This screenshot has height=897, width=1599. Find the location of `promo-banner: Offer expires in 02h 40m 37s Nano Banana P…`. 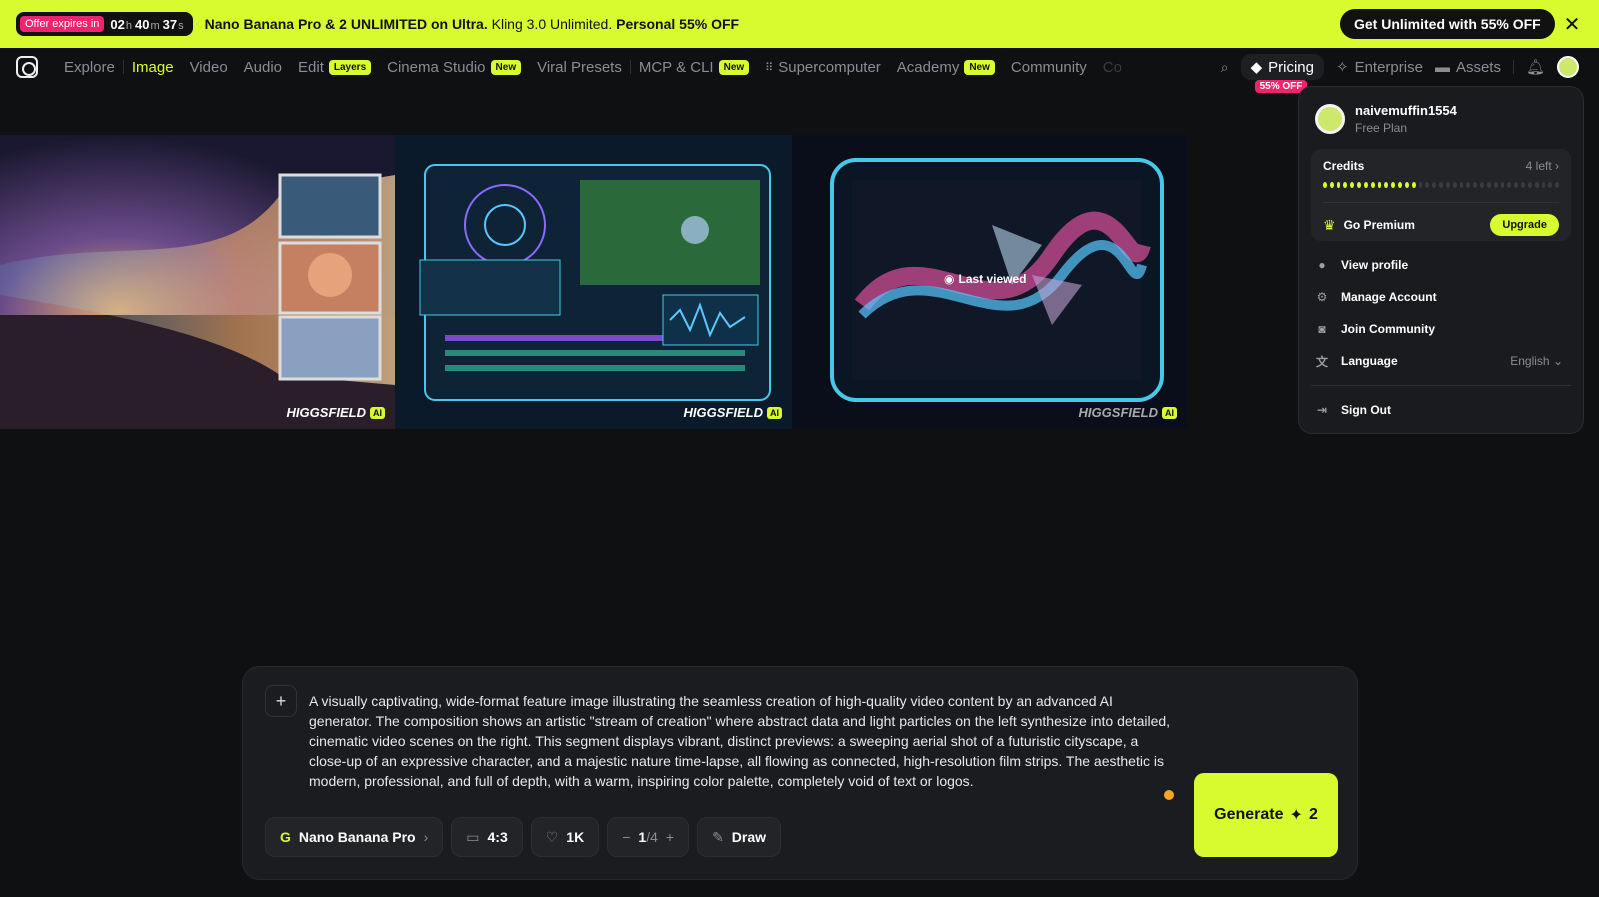

promo-banner: Offer expires in 02h 40m 37s Nano Banana P… is located at coordinates (799, 24).